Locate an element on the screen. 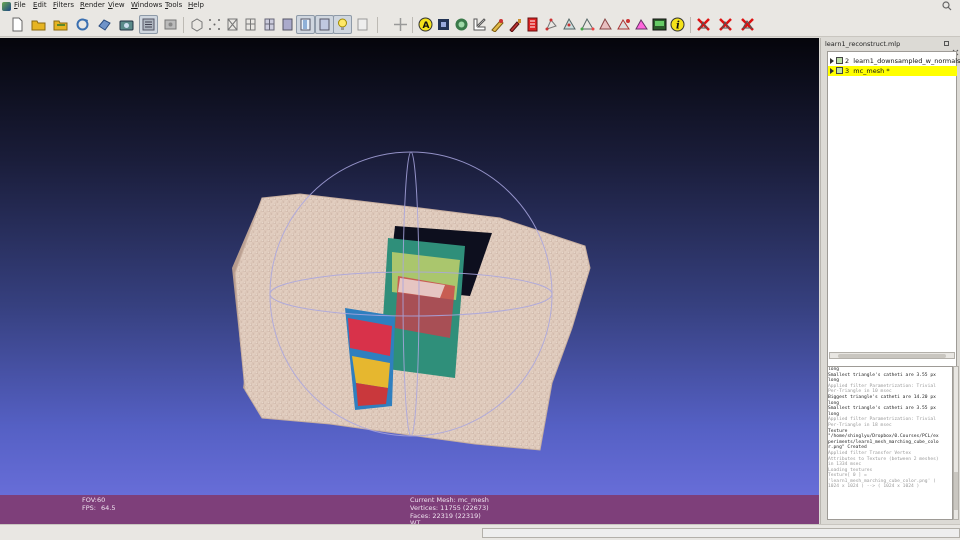 The height and width of the screenshot is (540, 960). select-vertices-icon is located at coordinates (587, 24).